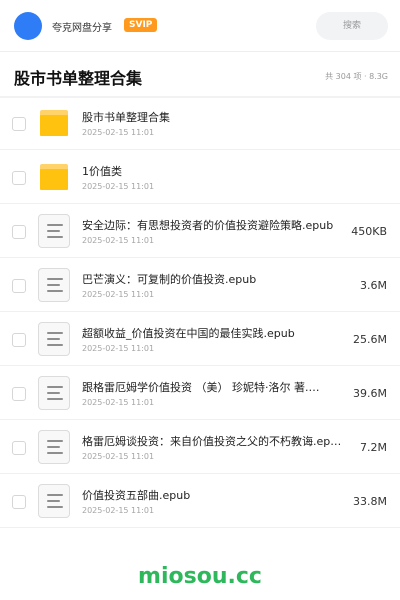 Image resolution: width=400 pixels, height=600 pixels. I want to click on file-size: 3.6M, so click(373, 285).